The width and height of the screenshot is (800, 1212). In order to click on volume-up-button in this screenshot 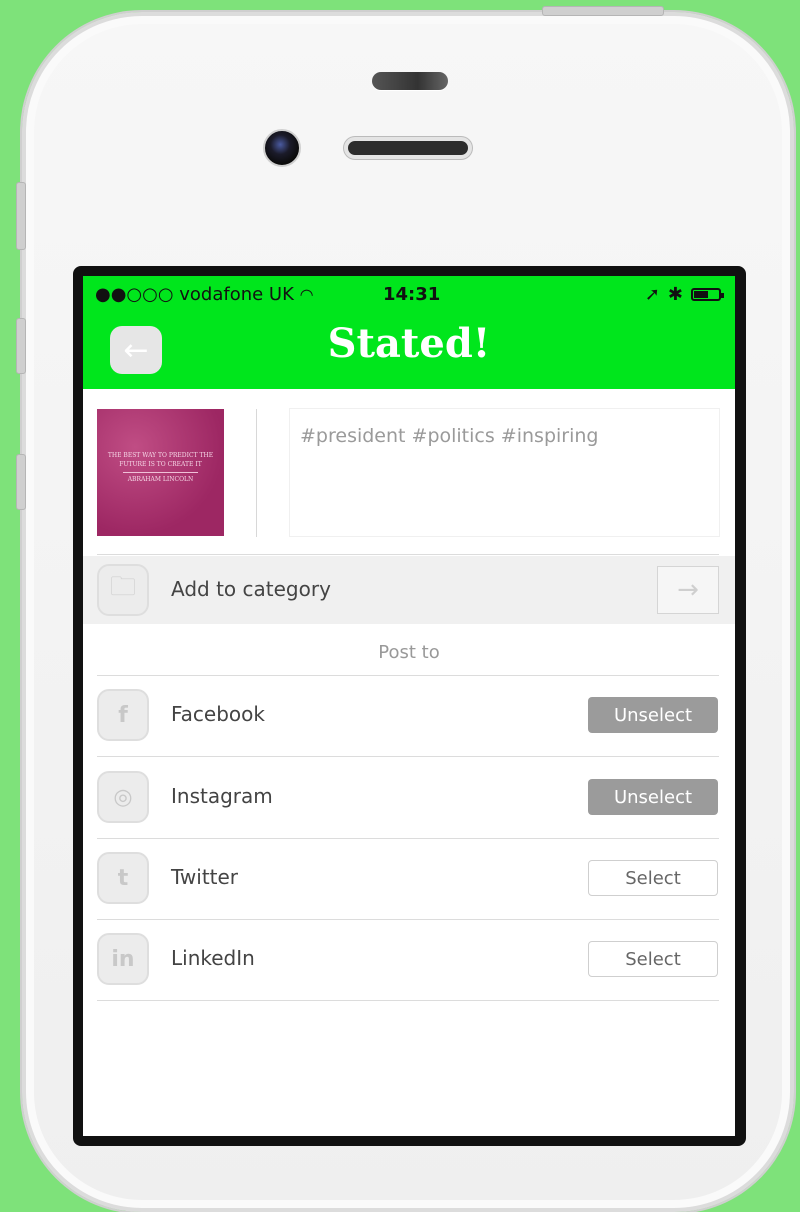, I will do `click(21, 346)`.